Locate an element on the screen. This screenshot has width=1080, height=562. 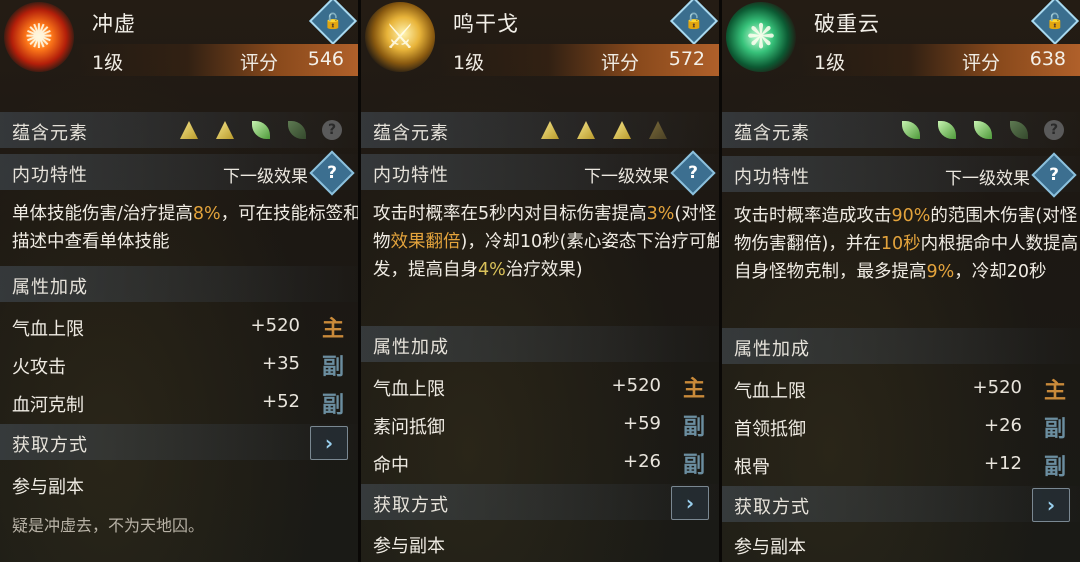
level-score-bar: 1级 评分 572 is located at coordinates (577, 60).